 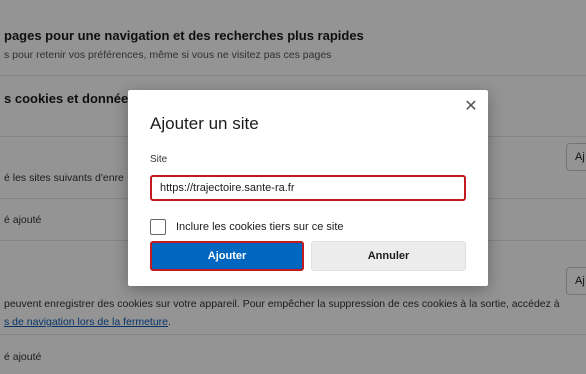 I want to click on close-icon: ✕, so click(x=471, y=107).